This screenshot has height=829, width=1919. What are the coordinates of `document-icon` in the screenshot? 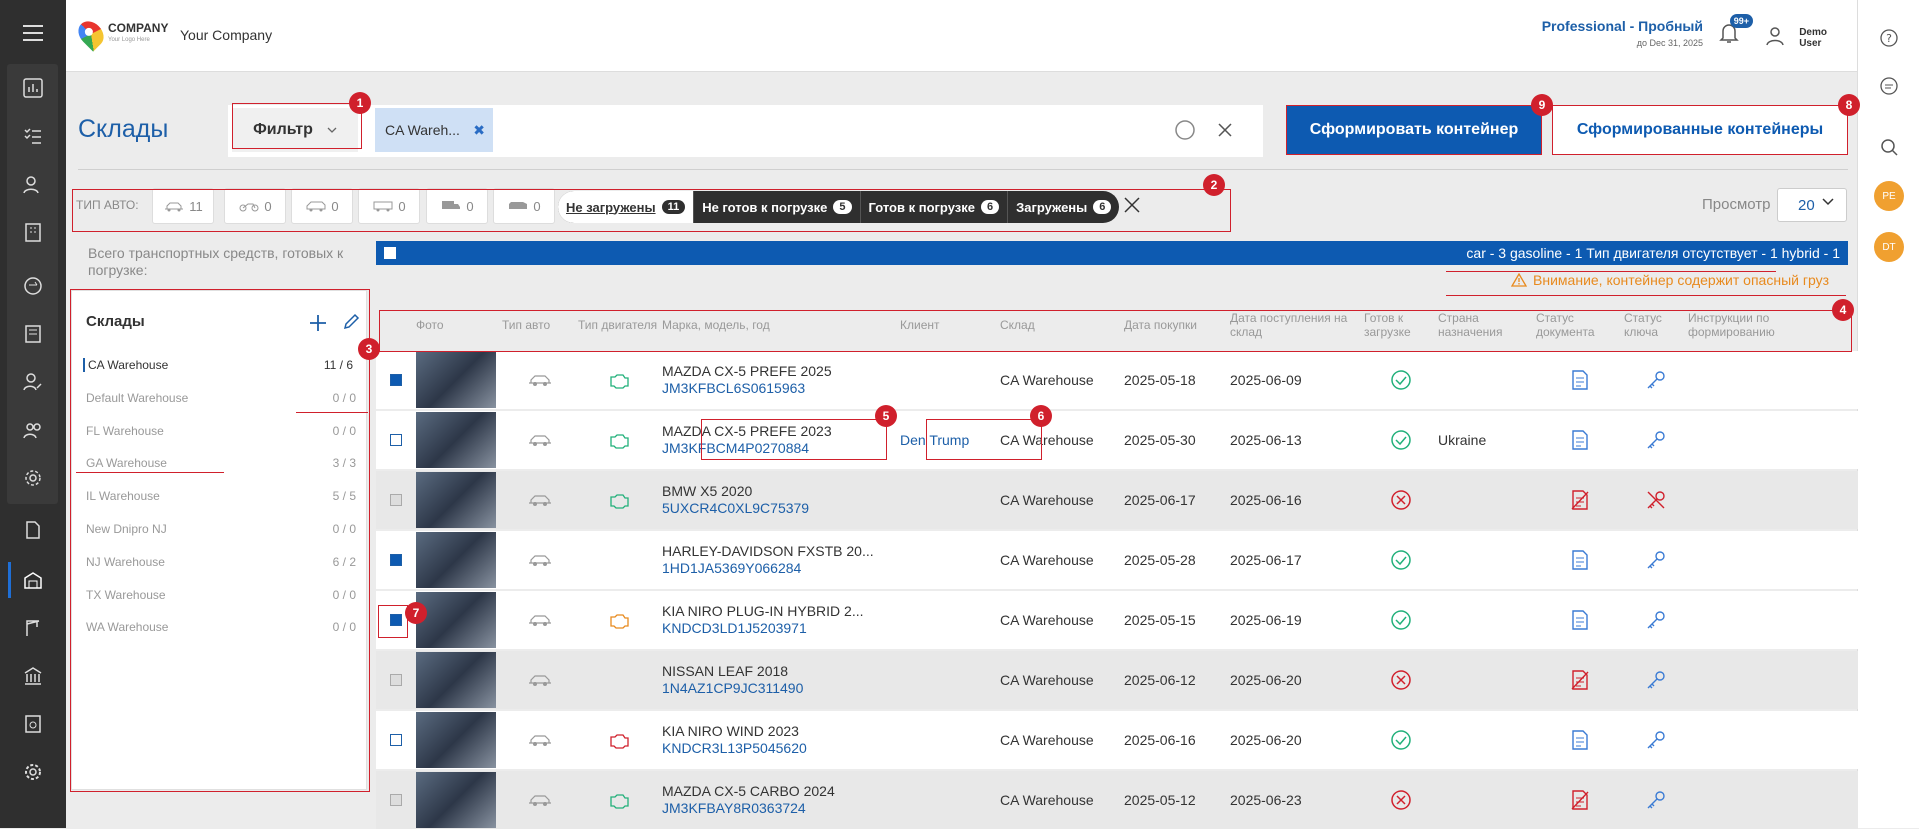 It's located at (33, 530).